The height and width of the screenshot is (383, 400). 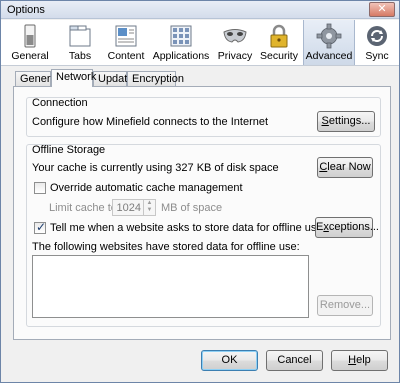 What do you see at coordinates (279, 36) in the screenshot?
I see `padlock-icon` at bounding box center [279, 36].